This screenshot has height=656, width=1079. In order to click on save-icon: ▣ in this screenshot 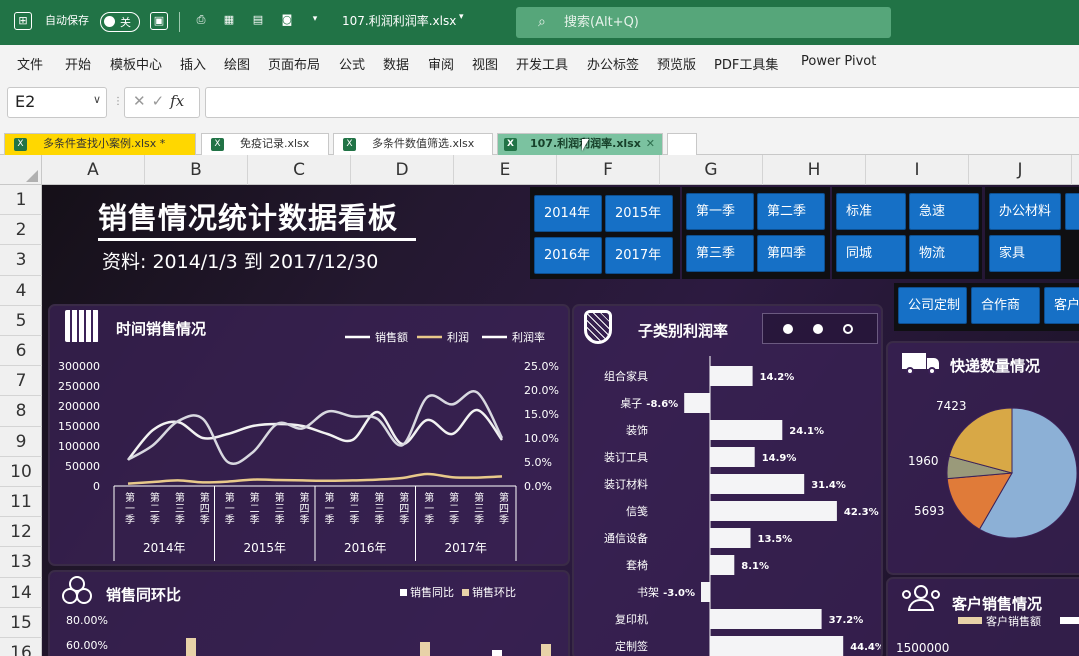, I will do `click(159, 21)`.